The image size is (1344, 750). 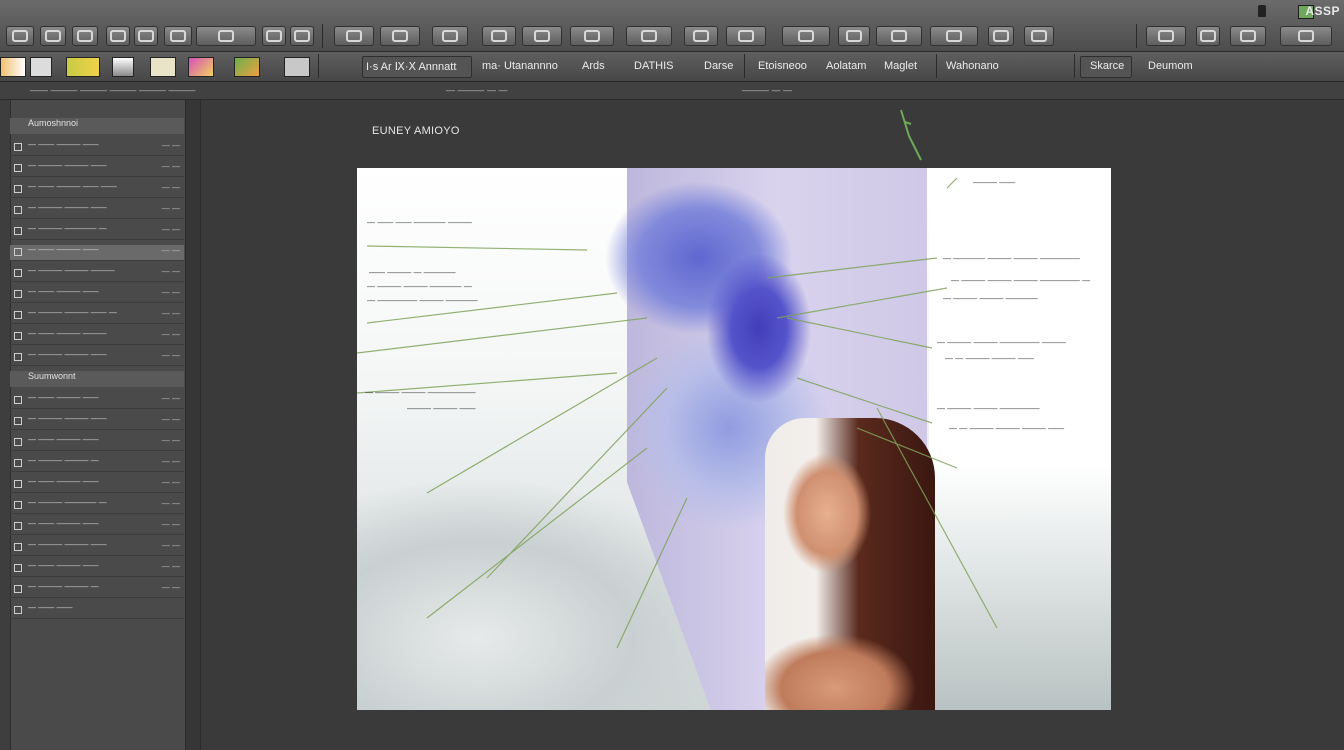 What do you see at coordinates (412, 272) in the screenshot?
I see `callout-left-2: —— ——— — ————` at bounding box center [412, 272].